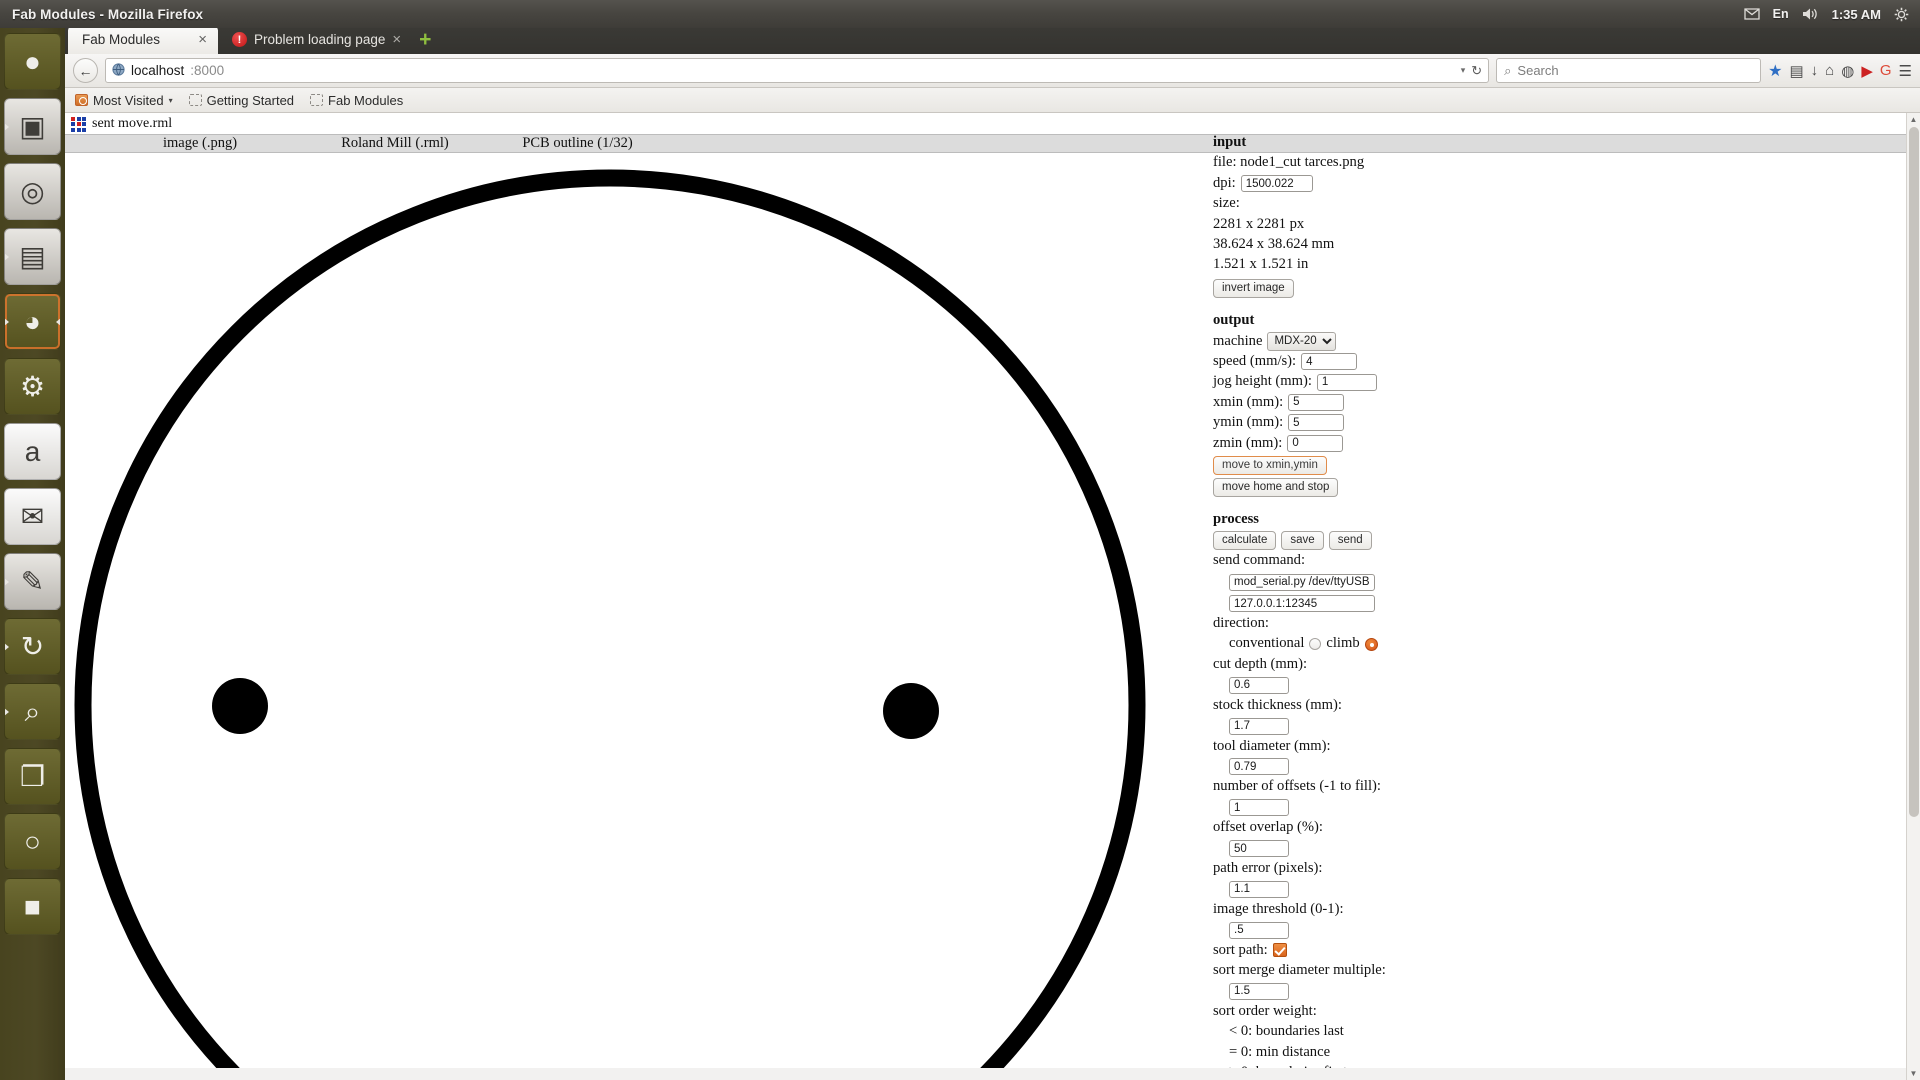  What do you see at coordinates (1905, 71) in the screenshot?
I see `menu-hamburger-icon: ☰` at bounding box center [1905, 71].